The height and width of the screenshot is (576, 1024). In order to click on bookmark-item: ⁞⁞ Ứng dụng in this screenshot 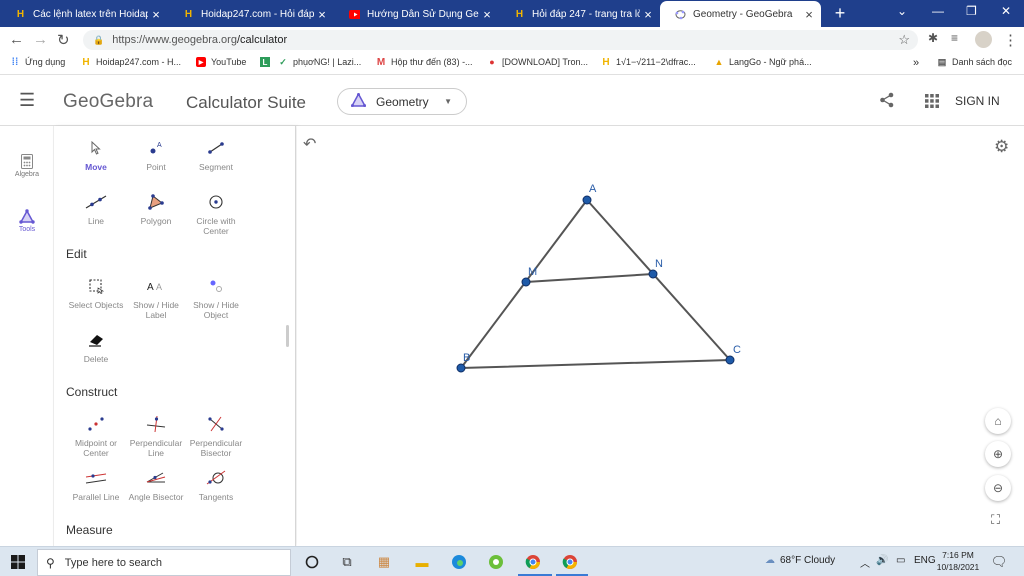, I will do `click(38, 62)`.